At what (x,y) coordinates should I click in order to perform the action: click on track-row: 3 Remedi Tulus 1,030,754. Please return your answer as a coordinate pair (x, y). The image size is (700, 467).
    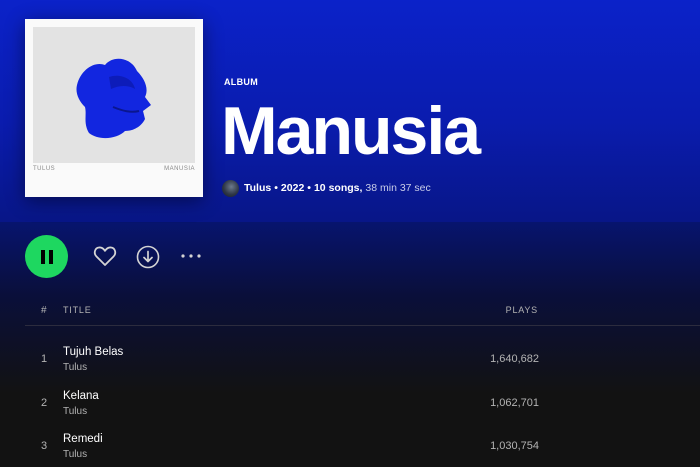
    Looking at the image, I should click on (350, 447).